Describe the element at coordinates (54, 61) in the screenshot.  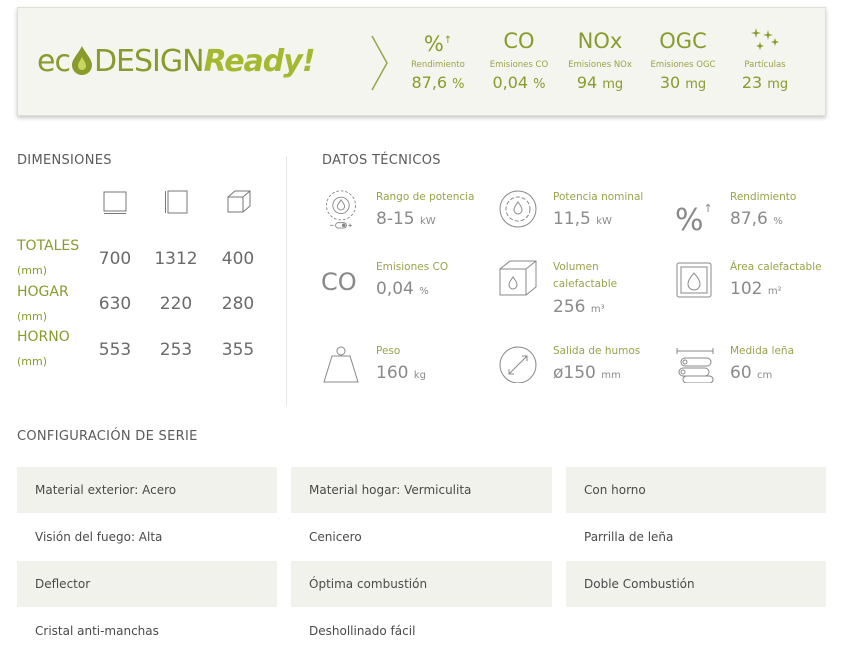
I see `logo-text-eco: ec` at that location.